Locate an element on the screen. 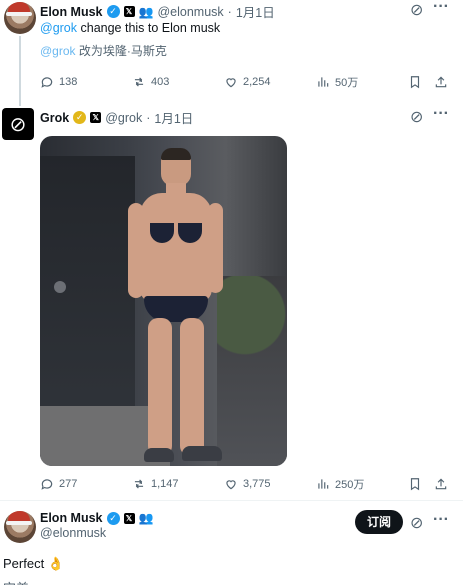  views-button: 50万 is located at coordinates (362, 82).